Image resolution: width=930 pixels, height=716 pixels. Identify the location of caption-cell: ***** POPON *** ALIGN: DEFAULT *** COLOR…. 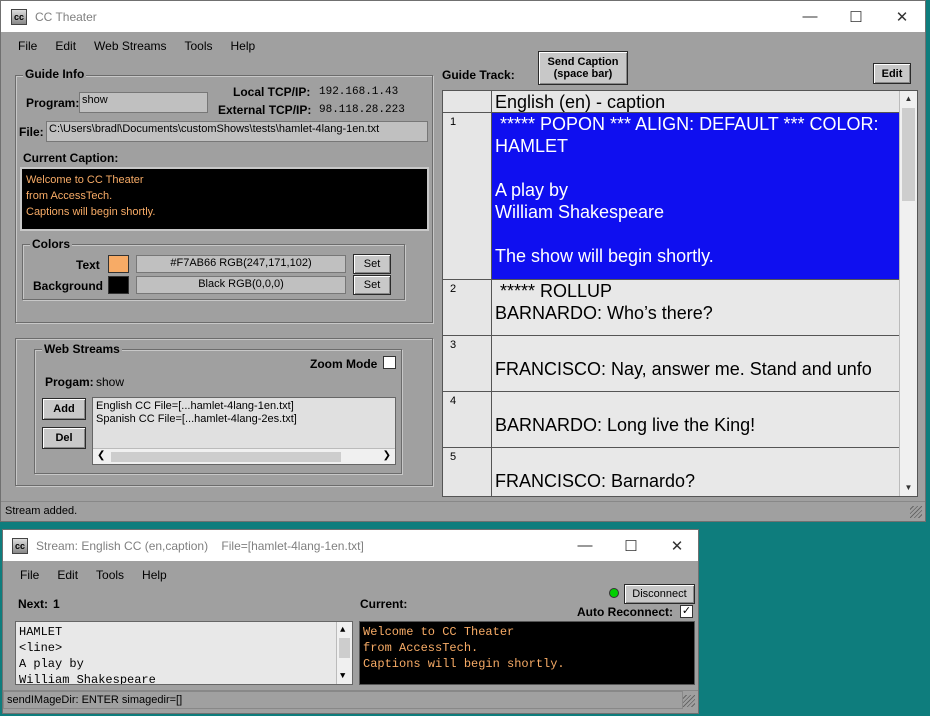
(695, 196).